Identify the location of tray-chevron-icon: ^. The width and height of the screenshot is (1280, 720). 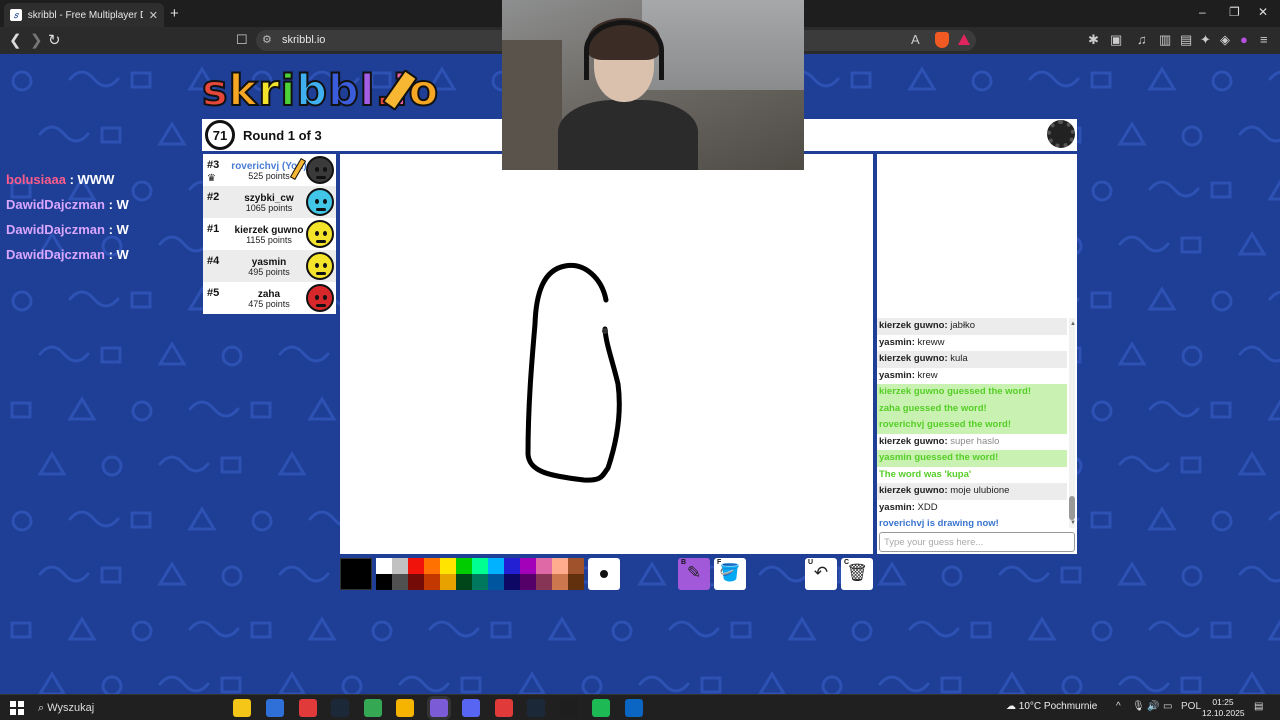
(1118, 706).